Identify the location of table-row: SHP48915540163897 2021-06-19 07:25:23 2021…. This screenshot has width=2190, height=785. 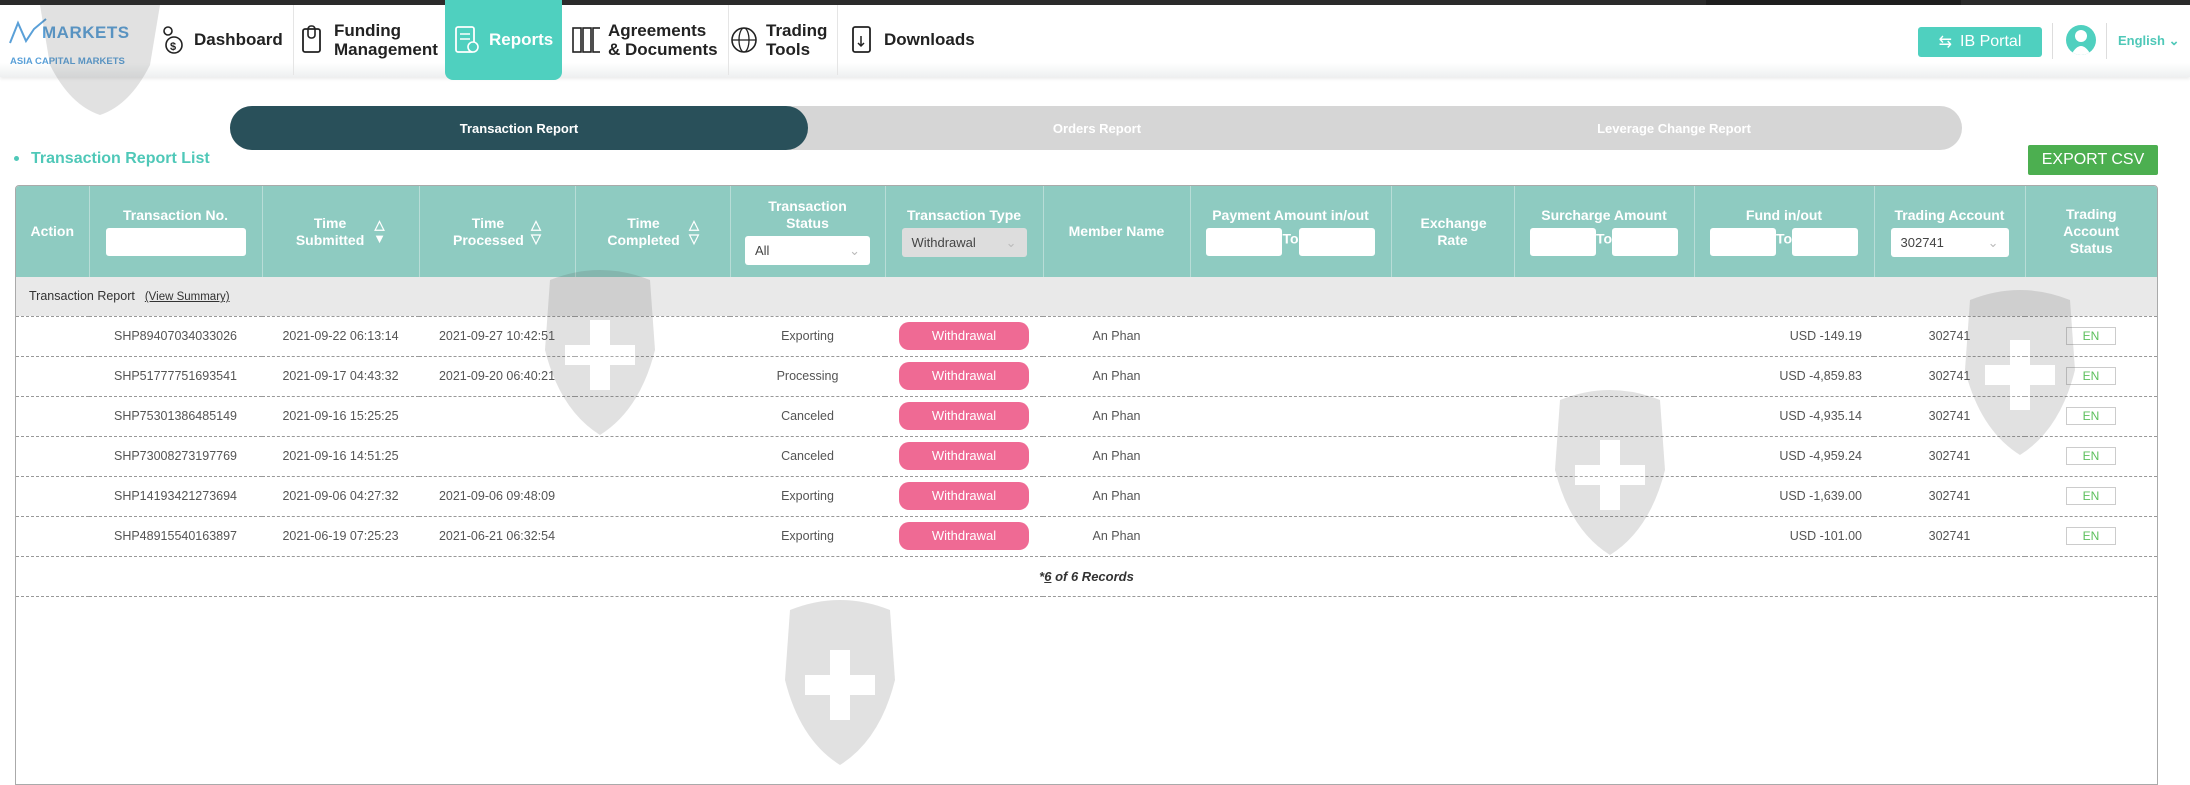
(1086, 536).